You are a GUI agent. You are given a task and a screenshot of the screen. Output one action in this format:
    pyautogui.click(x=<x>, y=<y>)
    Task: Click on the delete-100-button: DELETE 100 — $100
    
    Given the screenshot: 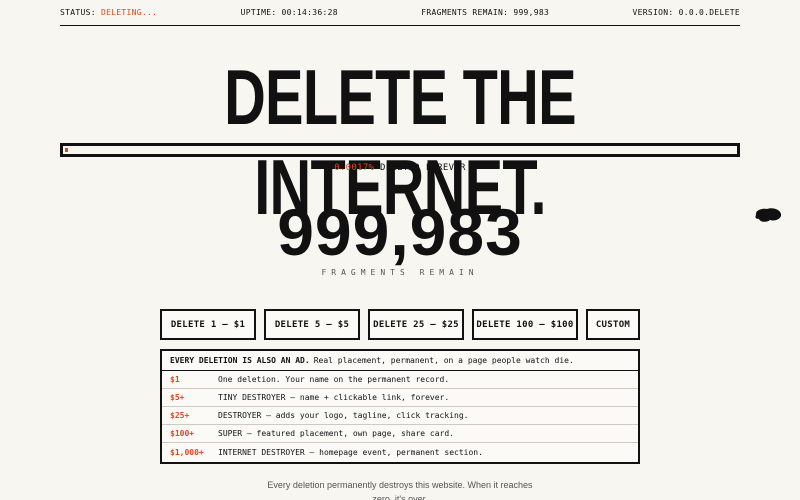 What is the action you would take?
    pyautogui.click(x=525, y=324)
    